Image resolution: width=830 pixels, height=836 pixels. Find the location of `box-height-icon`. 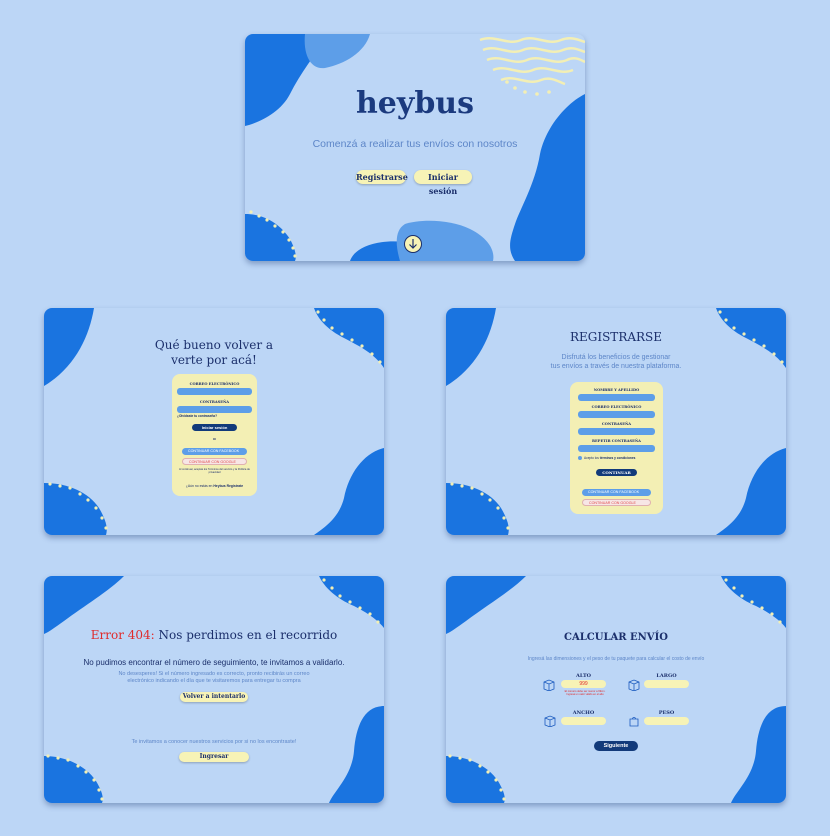

box-height-icon is located at coordinates (549, 685).